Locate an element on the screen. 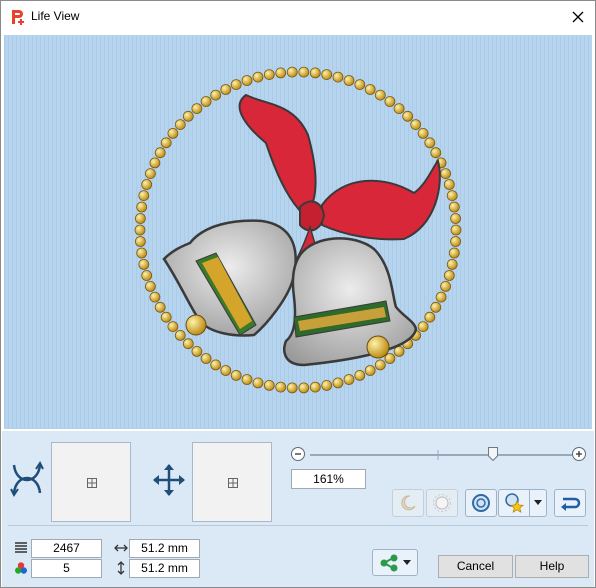 The width and height of the screenshot is (596, 588). effects-button is located at coordinates (514, 503).